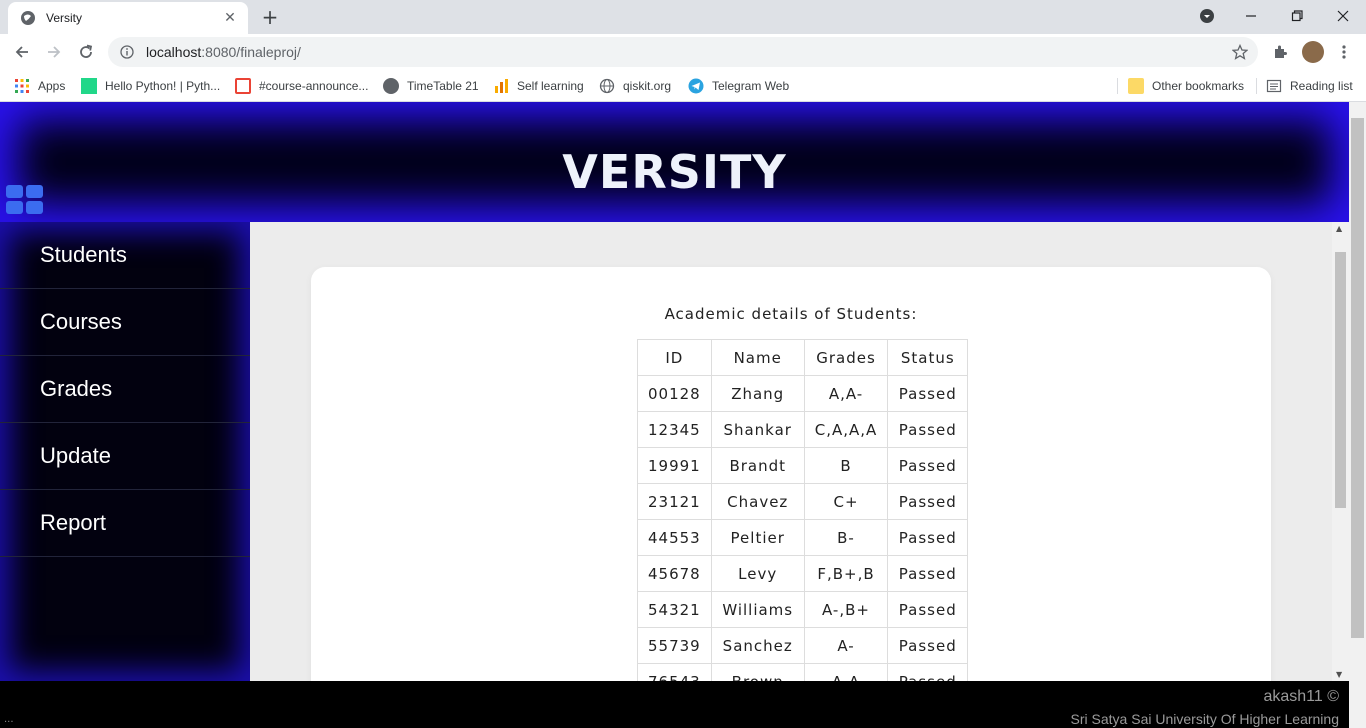  Describe the element at coordinates (125, 322) in the screenshot. I see `sidebar-item-courses: Courses` at that location.